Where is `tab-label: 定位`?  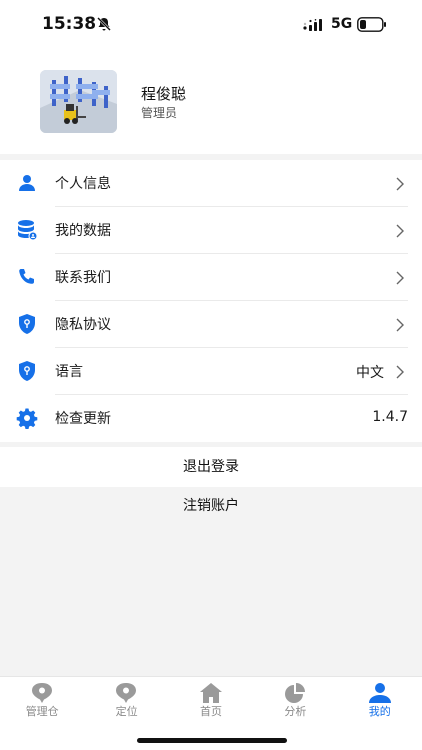 tab-label: 定位 is located at coordinates (126, 711).